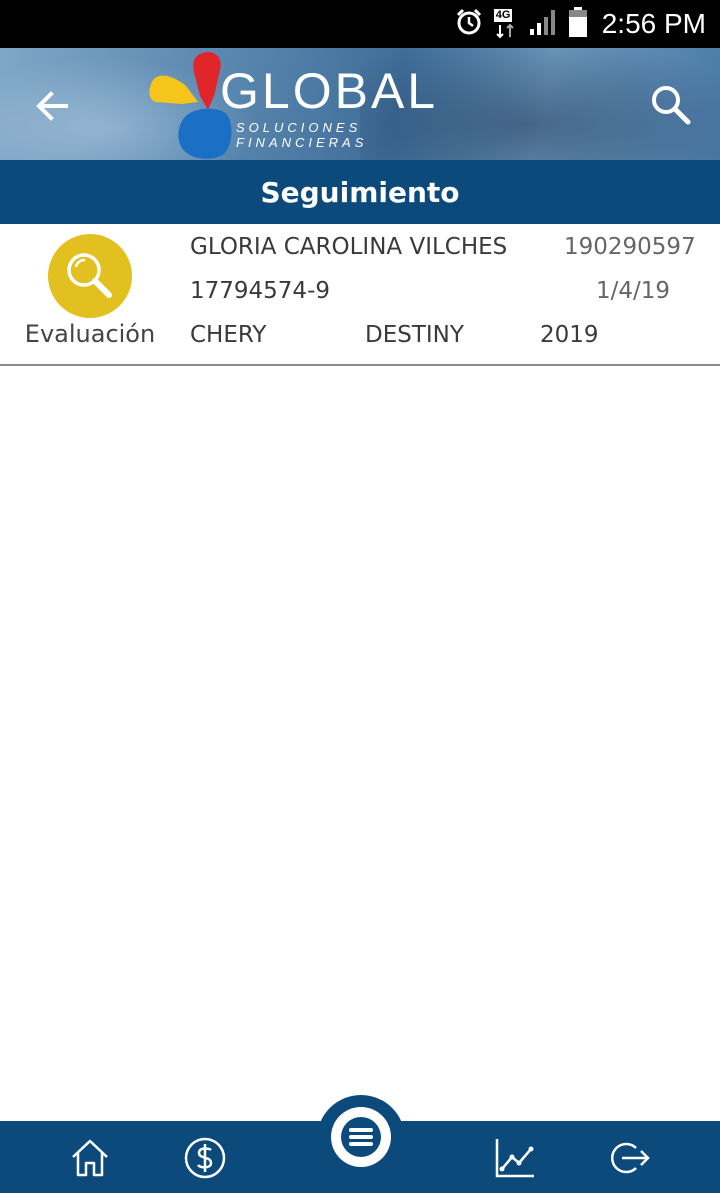  I want to click on battery-icon, so click(578, 24).